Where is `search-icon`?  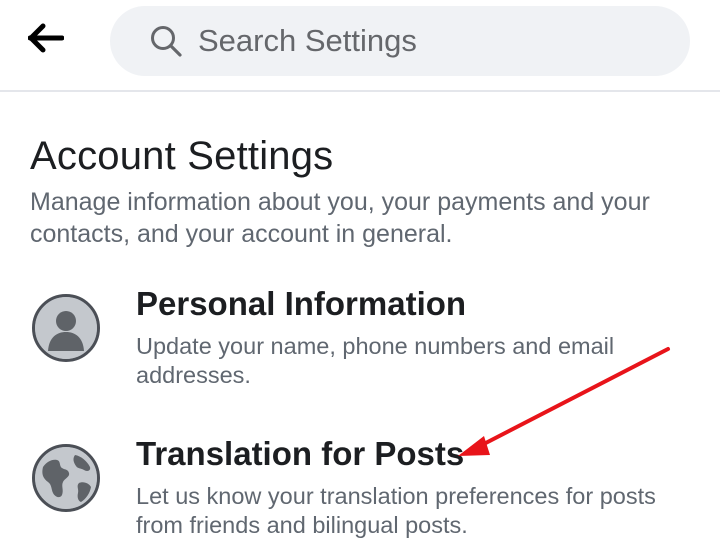 search-icon is located at coordinates (166, 41).